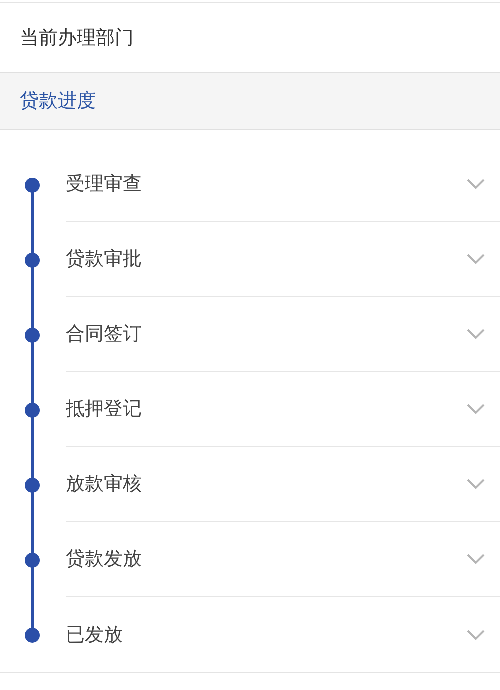  What do you see at coordinates (104, 559) in the screenshot?
I see `step-label: 贷款发放` at bounding box center [104, 559].